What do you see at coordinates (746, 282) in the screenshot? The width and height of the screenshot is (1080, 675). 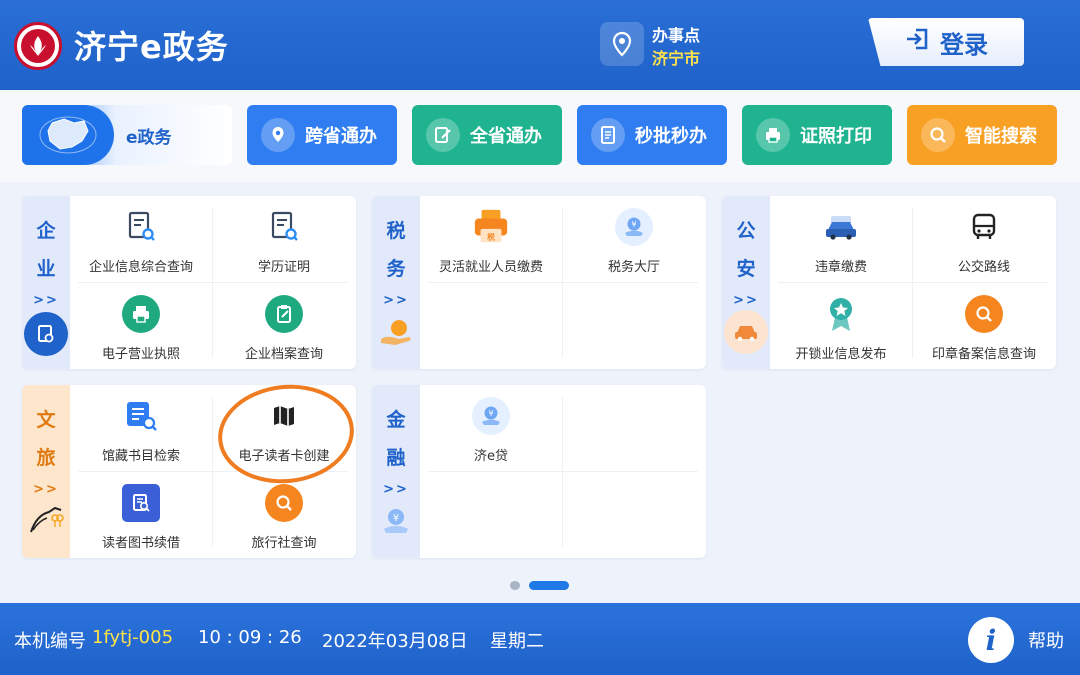 I see `section-sidebar: 公 安 >>` at bounding box center [746, 282].